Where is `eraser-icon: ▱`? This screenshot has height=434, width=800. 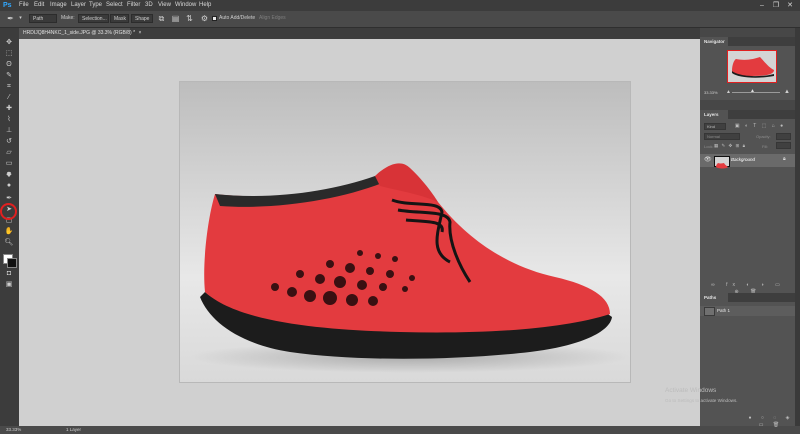
eraser-icon: ▱ is located at coordinates (9, 153).